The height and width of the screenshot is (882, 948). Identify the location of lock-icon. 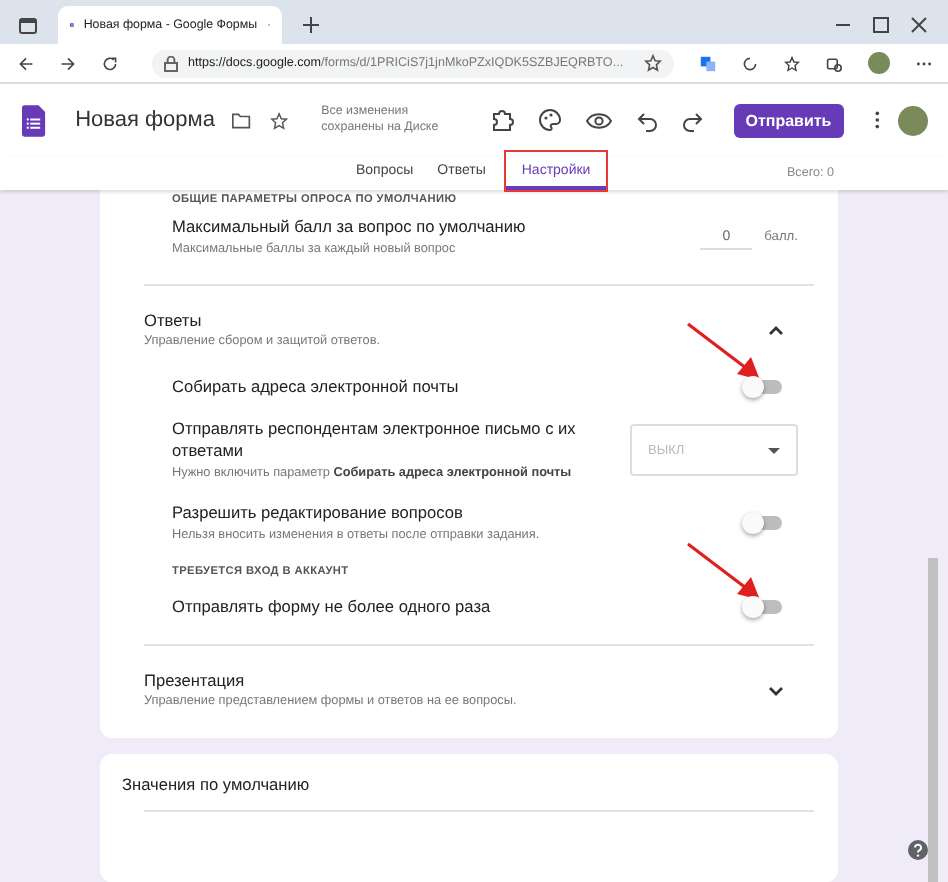
(171, 63).